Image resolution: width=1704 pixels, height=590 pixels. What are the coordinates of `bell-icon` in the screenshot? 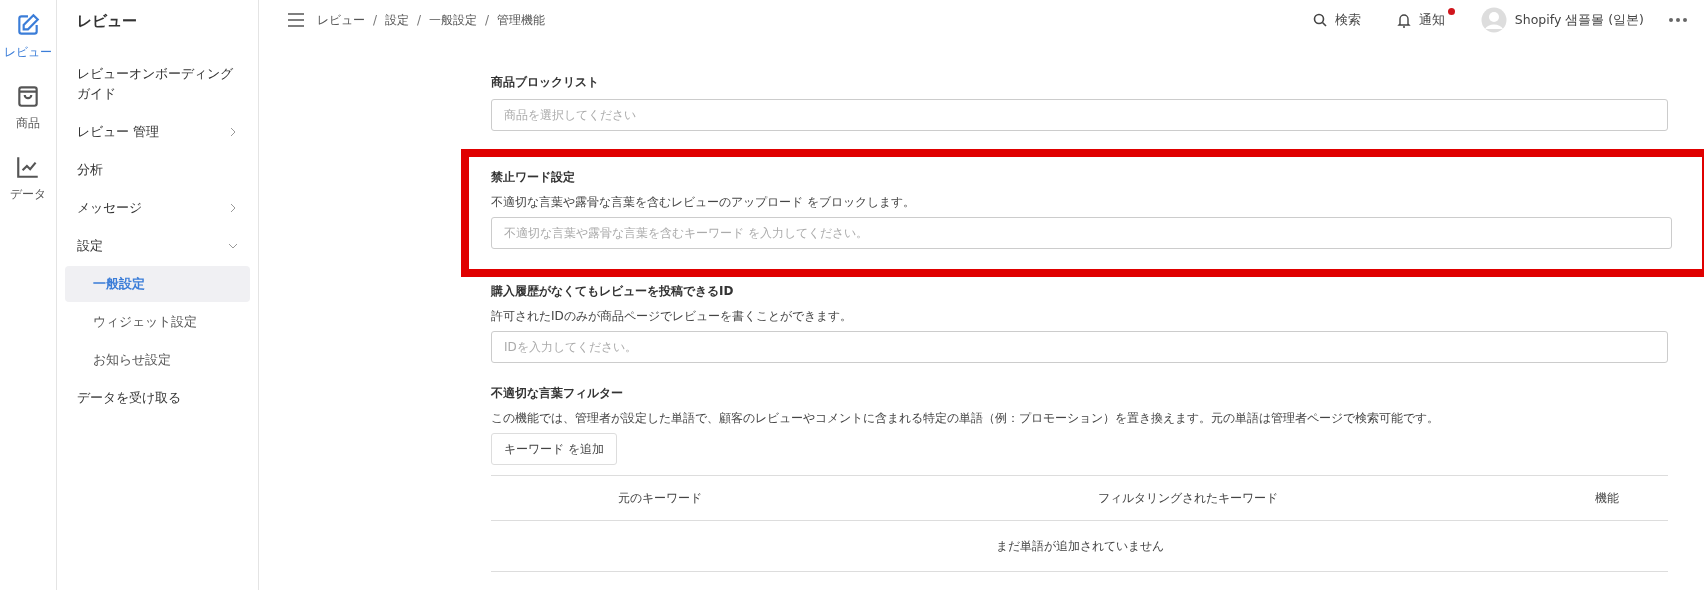 It's located at (1403, 20).